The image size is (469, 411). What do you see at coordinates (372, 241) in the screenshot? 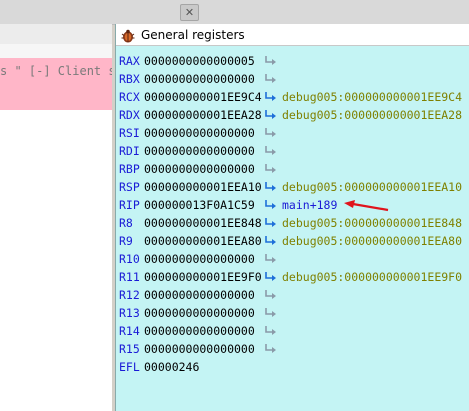
I see `register-target-label: debug005:000000000001EEA80` at bounding box center [372, 241].